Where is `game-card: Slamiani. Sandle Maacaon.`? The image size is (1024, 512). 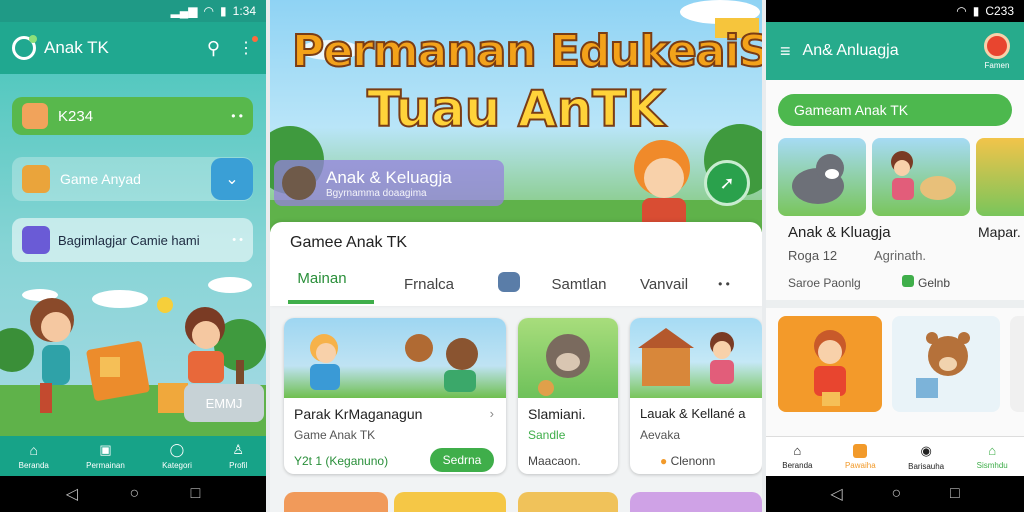 game-card: Slamiani. Sandle Maacaon. is located at coordinates (568, 396).